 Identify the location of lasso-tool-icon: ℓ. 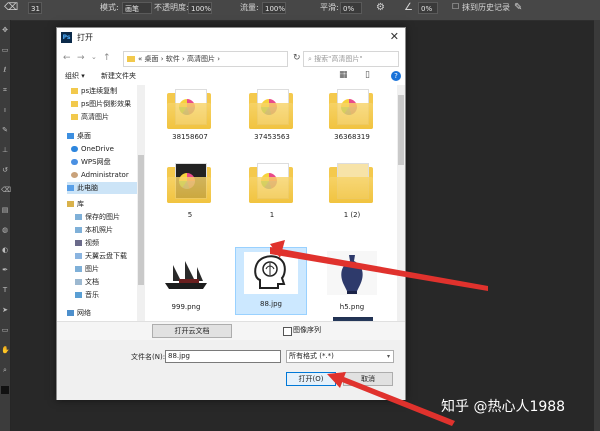
(5, 70).